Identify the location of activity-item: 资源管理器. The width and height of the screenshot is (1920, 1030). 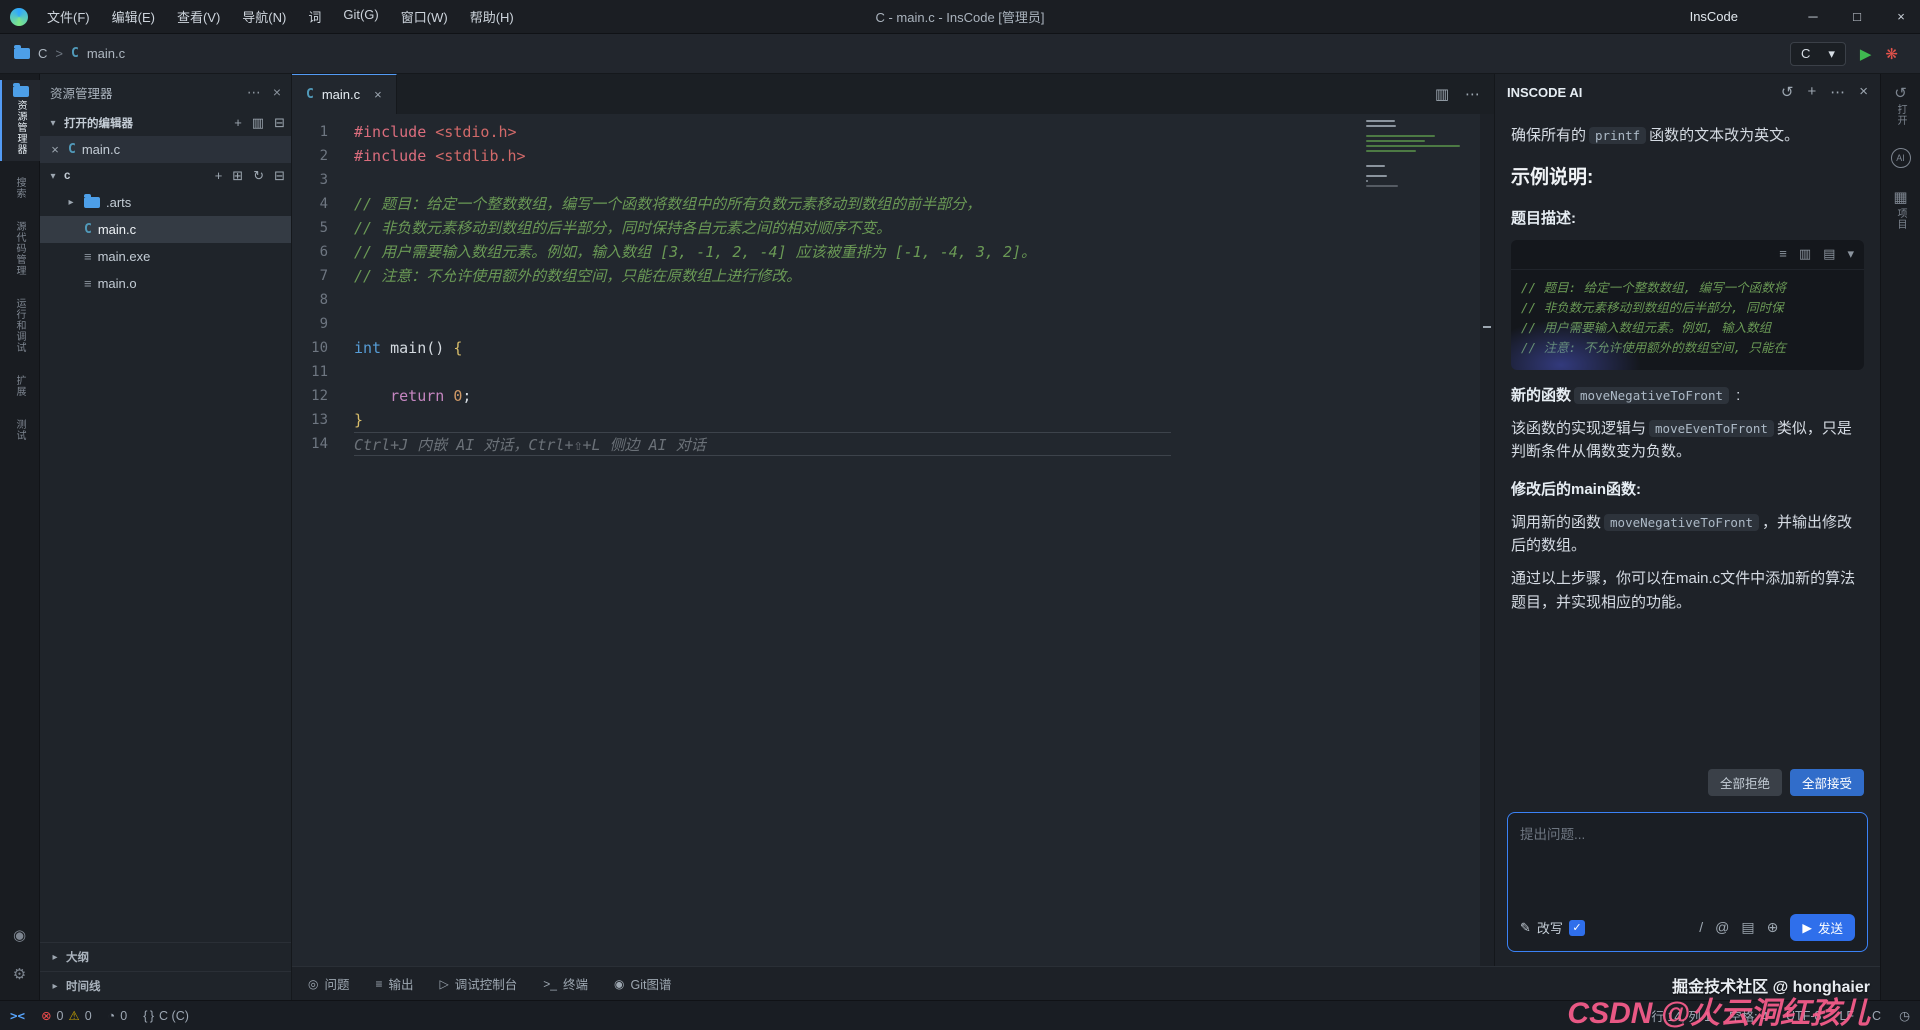
(20, 120).